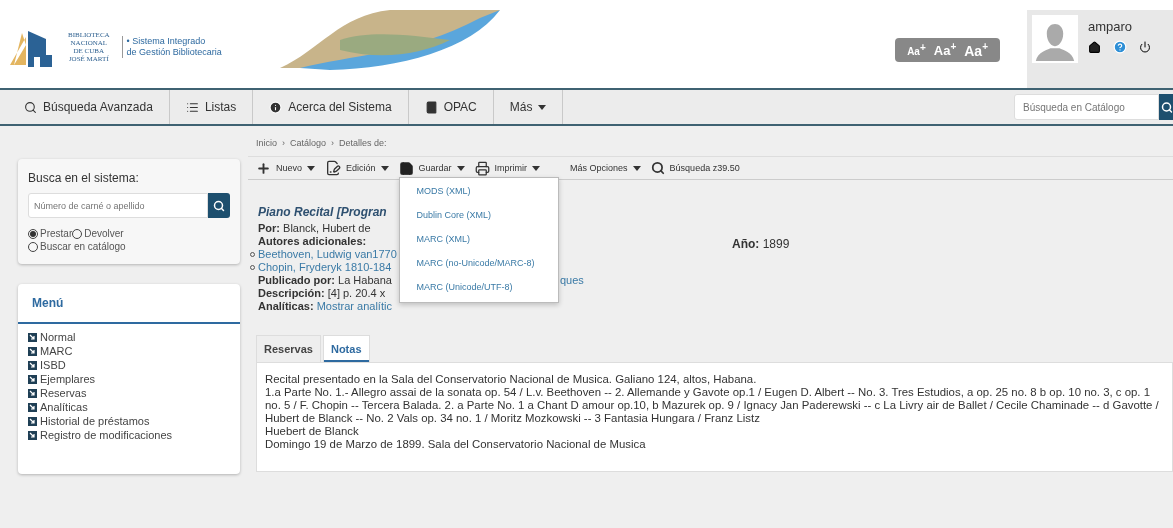  What do you see at coordinates (89, 107) in the screenshot?
I see `nav-item: Búsqueda Avanzada` at bounding box center [89, 107].